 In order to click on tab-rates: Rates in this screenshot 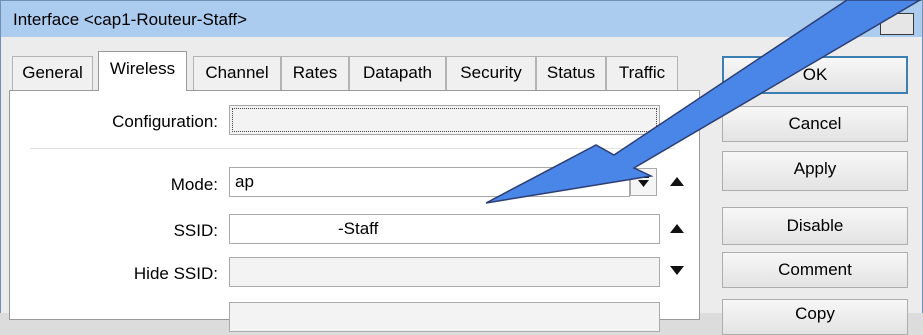, I will do `click(315, 73)`.